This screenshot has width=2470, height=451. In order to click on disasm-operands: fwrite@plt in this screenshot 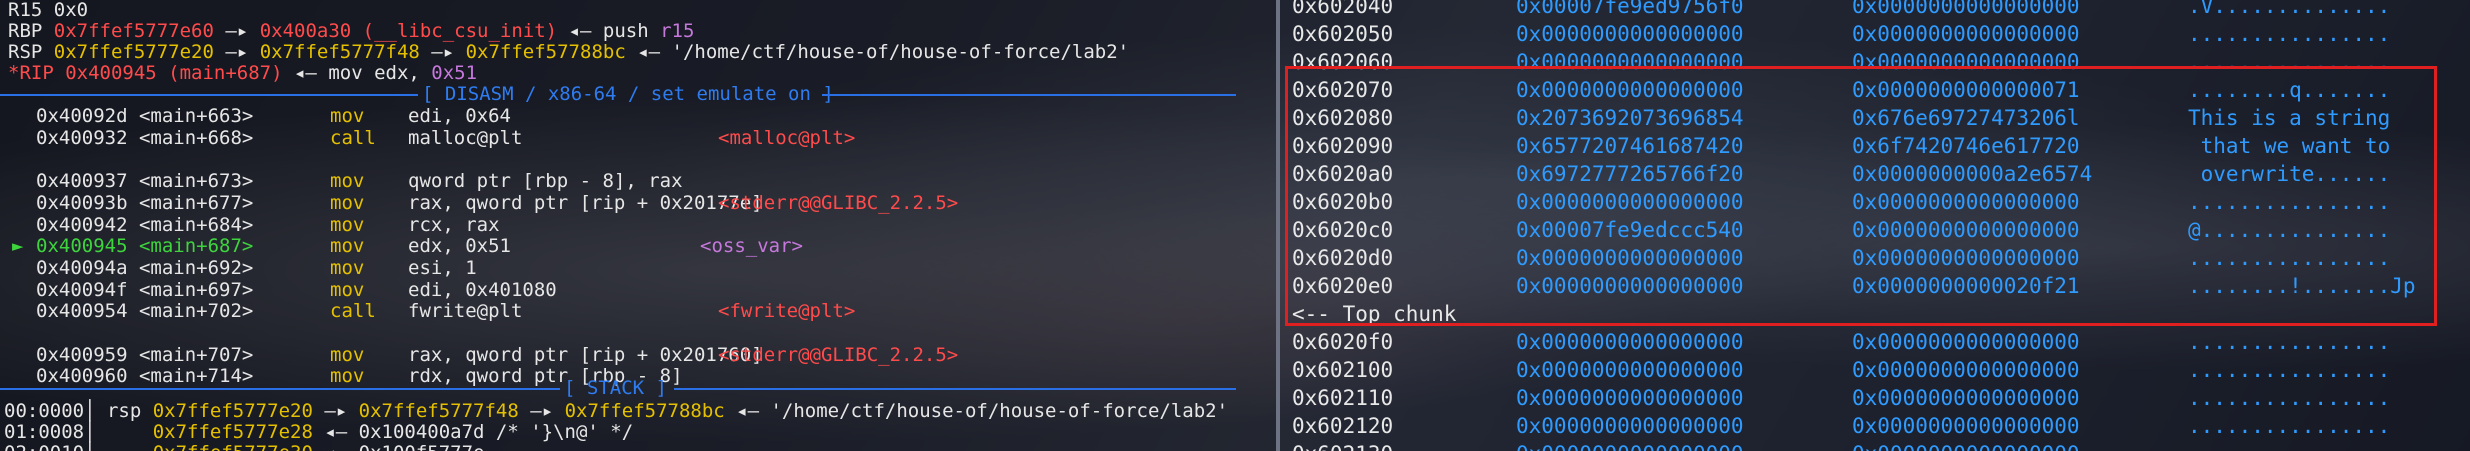, I will do `click(465, 311)`.